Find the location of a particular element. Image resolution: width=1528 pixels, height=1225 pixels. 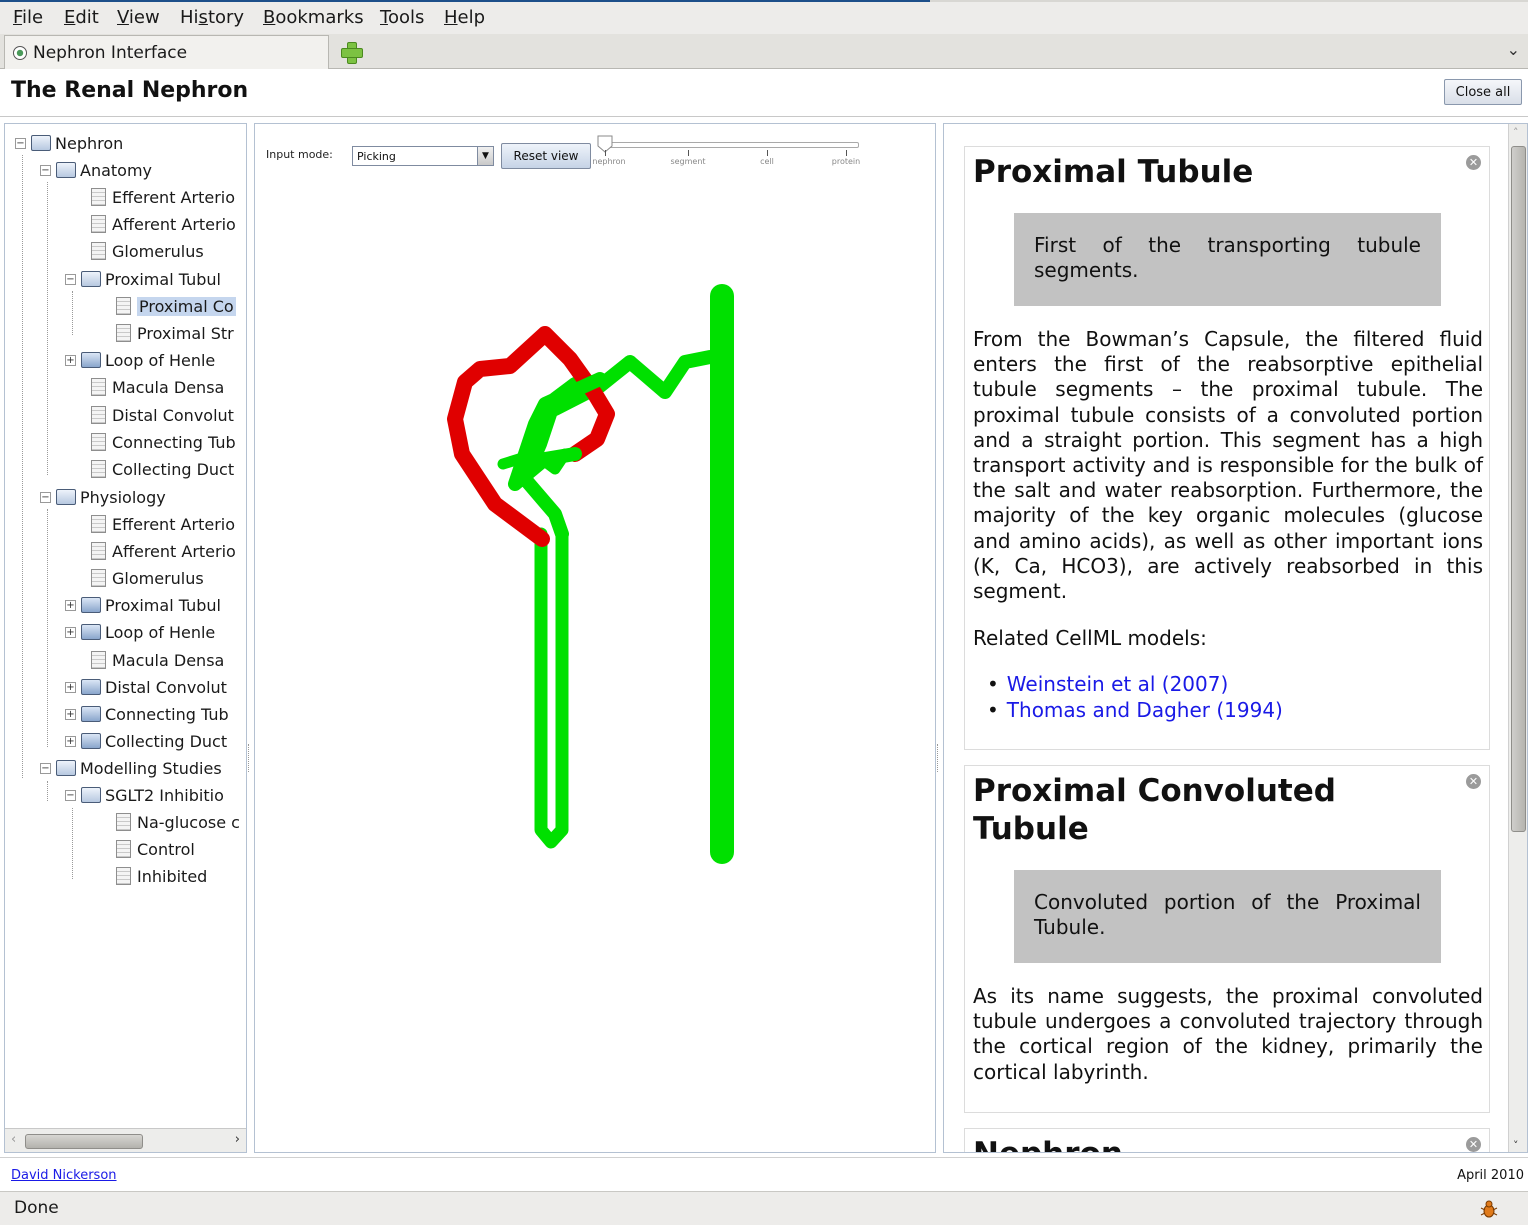

reset-view-button: Reset view is located at coordinates (546, 156).